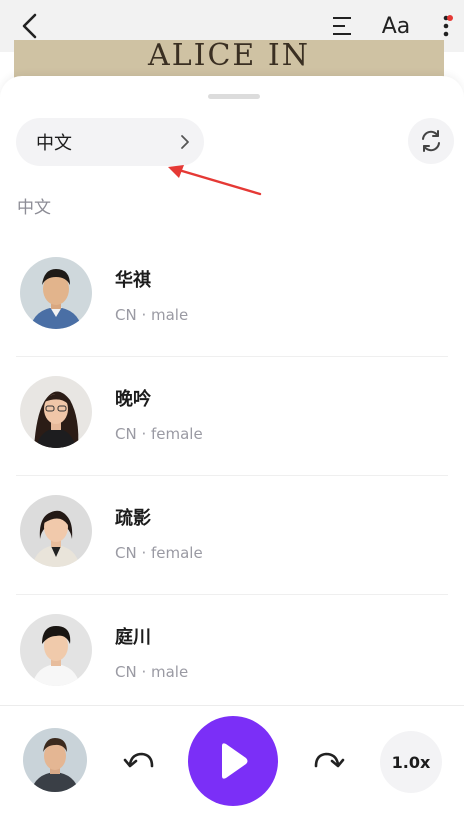  Describe the element at coordinates (56, 650) in the screenshot. I see `young-man-avatar` at that location.